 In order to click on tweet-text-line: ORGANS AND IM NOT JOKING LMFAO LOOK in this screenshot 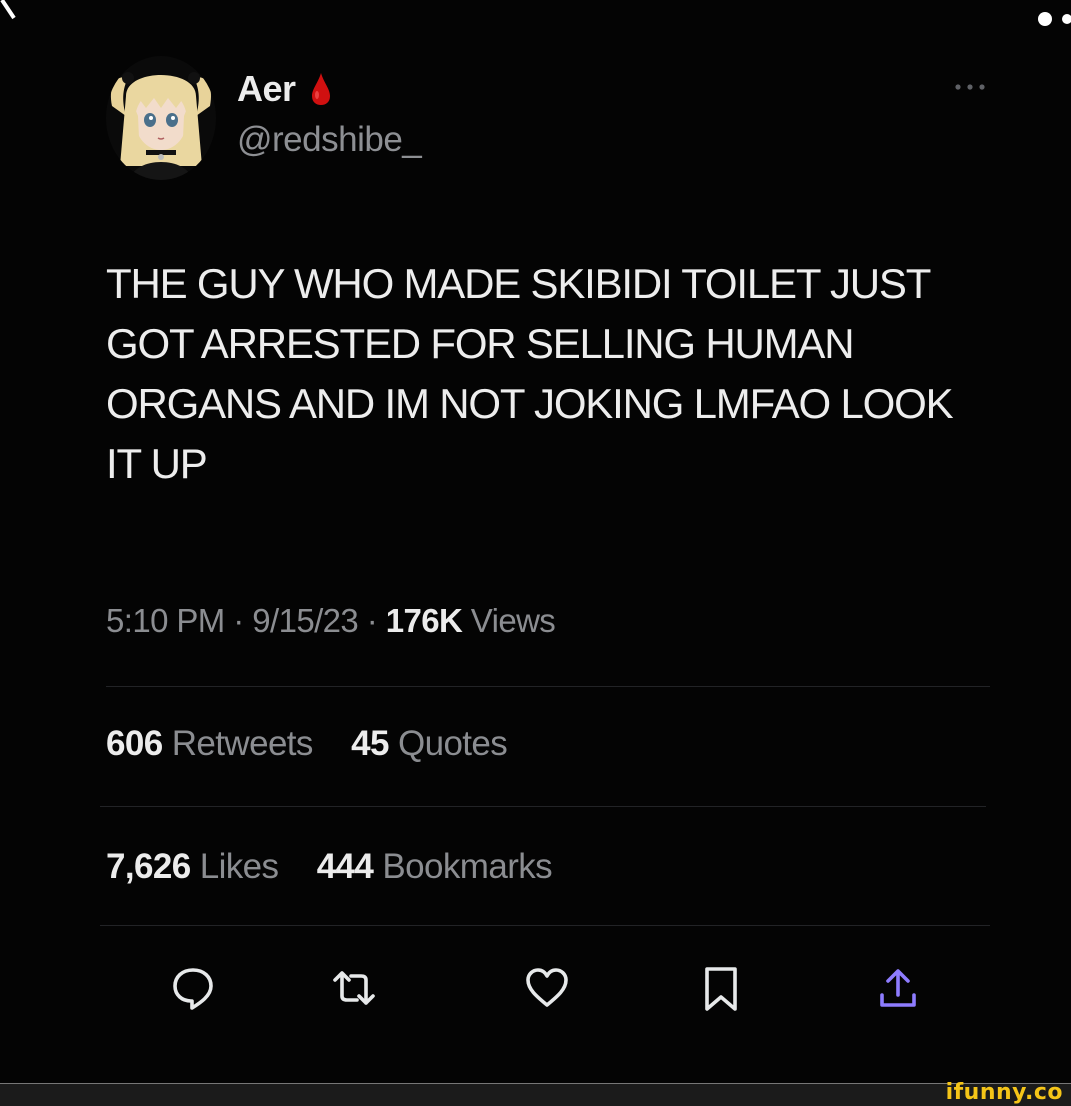, I will do `click(530, 403)`.